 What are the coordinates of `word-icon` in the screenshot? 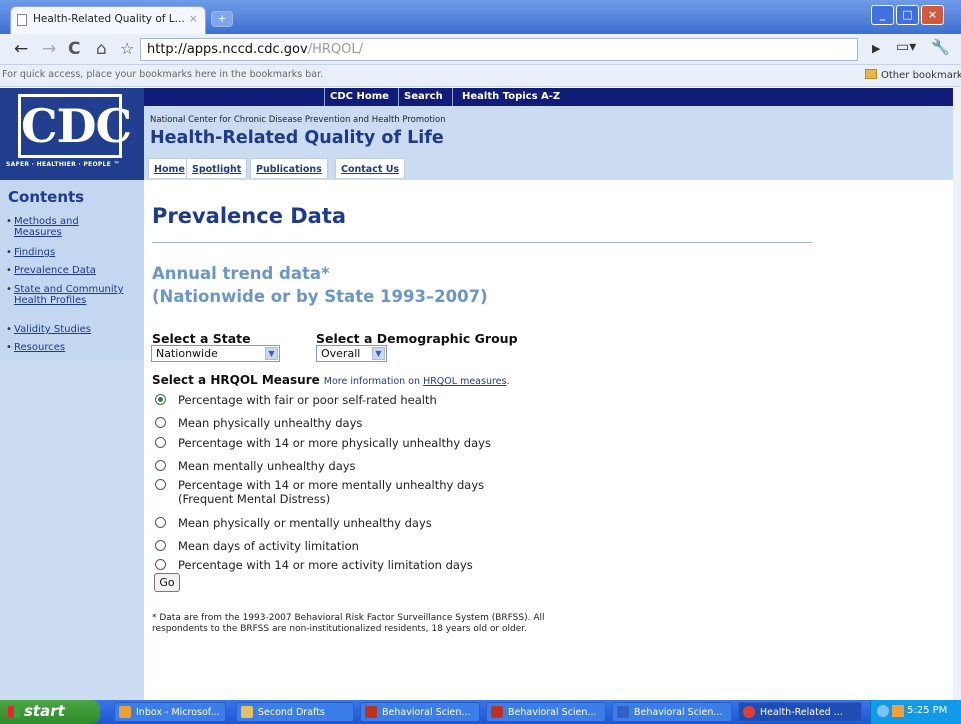 It's located at (623, 712).